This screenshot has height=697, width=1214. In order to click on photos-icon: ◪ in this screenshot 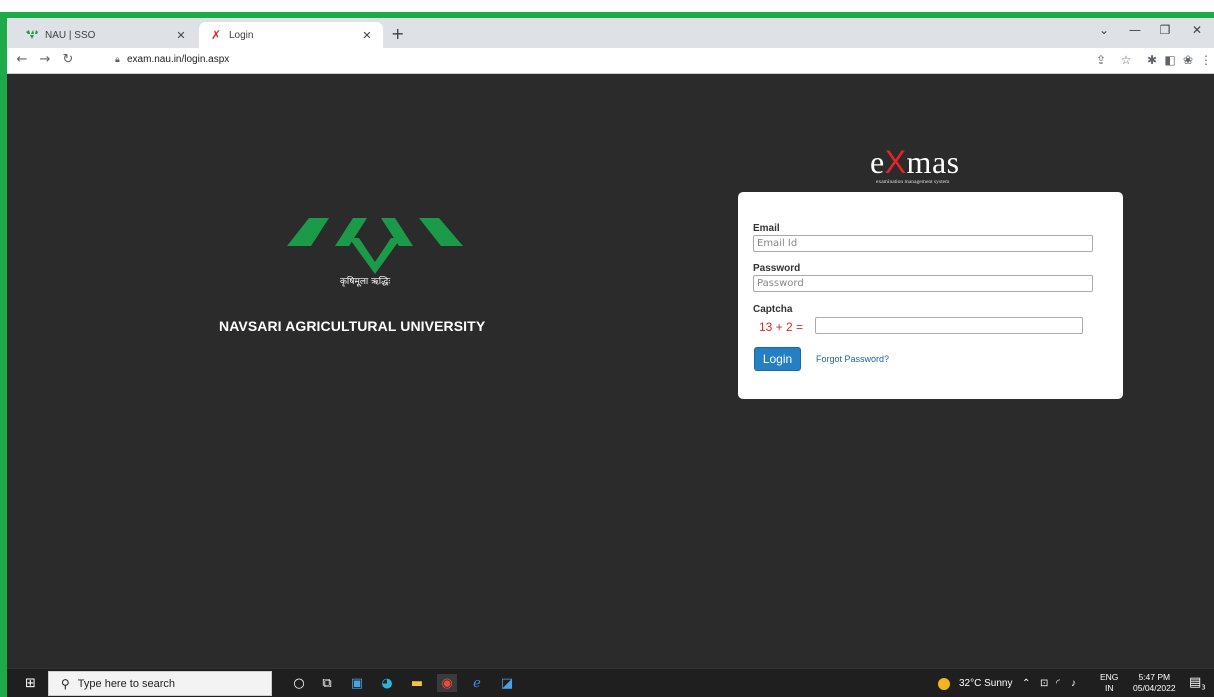, I will do `click(507, 683)`.